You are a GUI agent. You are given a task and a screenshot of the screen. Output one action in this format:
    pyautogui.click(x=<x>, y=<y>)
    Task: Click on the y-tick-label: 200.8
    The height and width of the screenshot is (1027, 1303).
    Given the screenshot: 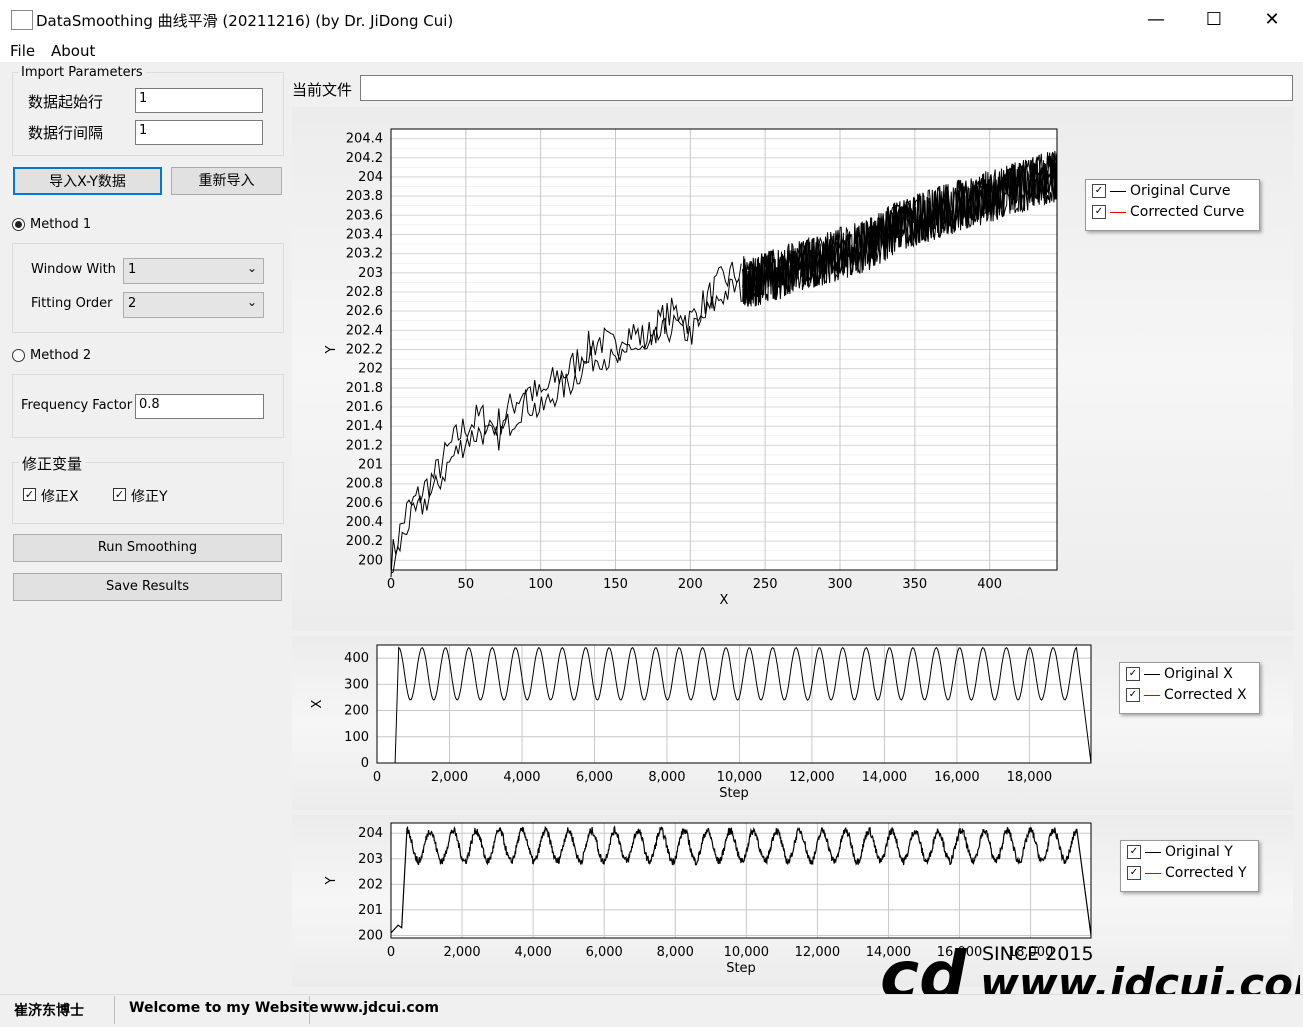 What is the action you would take?
    pyautogui.click(x=364, y=484)
    